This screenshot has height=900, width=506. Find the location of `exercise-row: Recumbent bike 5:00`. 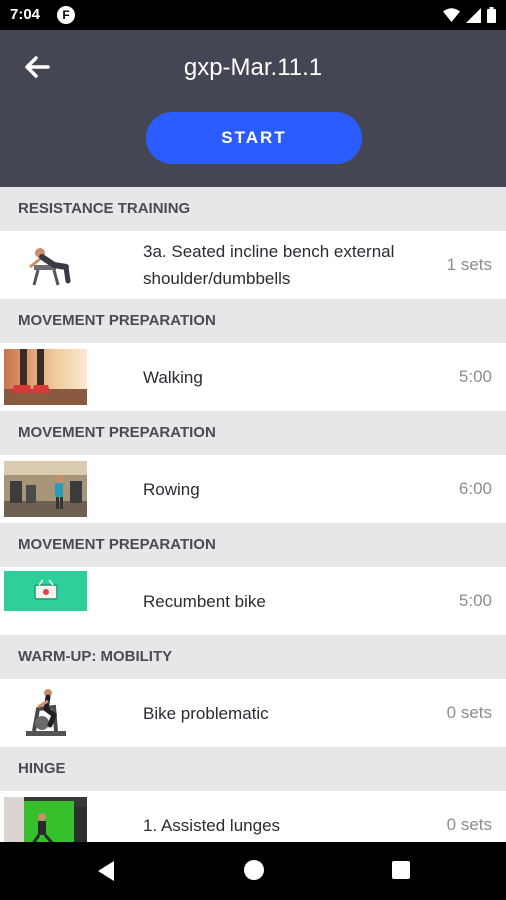

exercise-row: Recumbent bike 5:00 is located at coordinates (253, 601).